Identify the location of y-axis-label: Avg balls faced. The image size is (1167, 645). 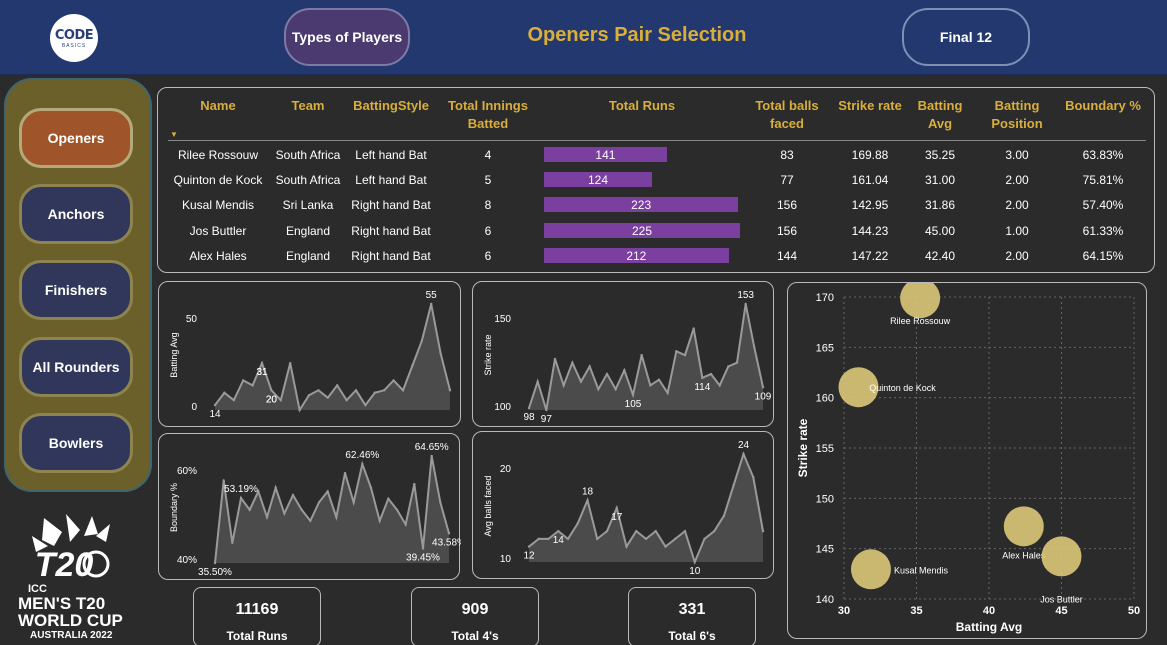
(488, 506).